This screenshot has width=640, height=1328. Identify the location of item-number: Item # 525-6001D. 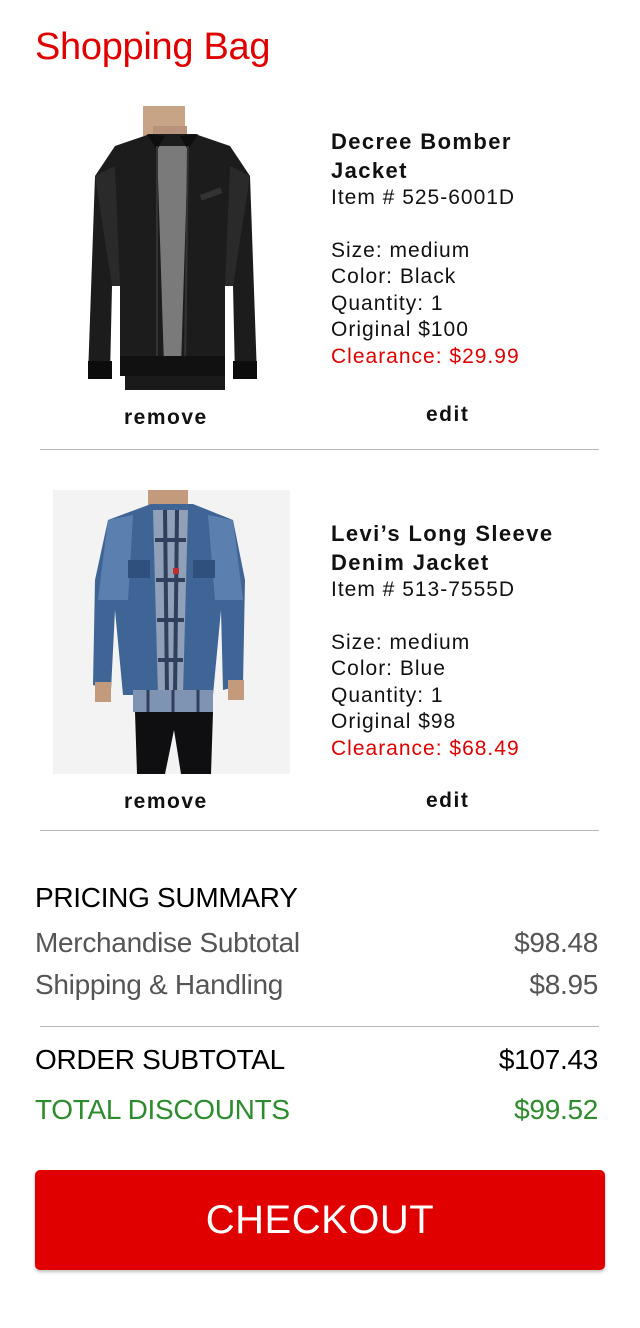
(423, 197).